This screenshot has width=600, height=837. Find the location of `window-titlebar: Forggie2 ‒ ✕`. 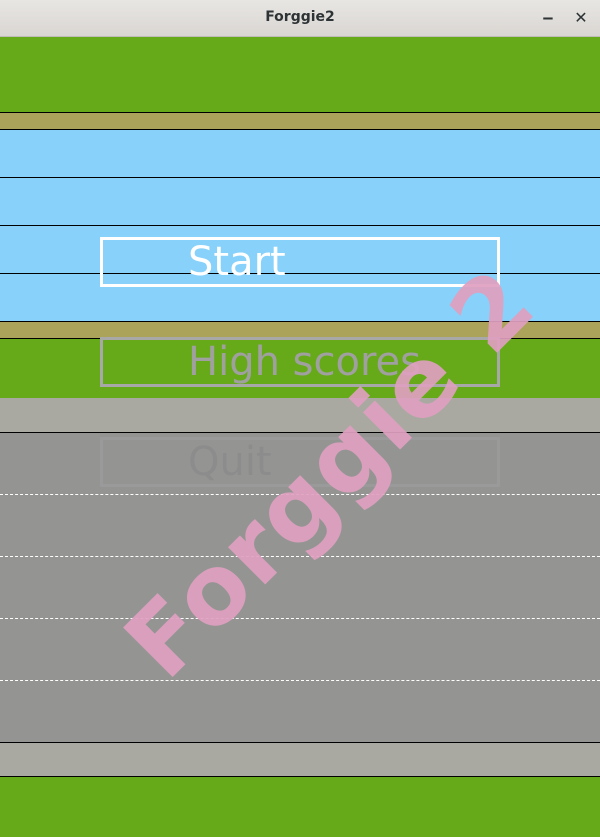

window-titlebar: Forggie2 ‒ ✕ is located at coordinates (300, 18).